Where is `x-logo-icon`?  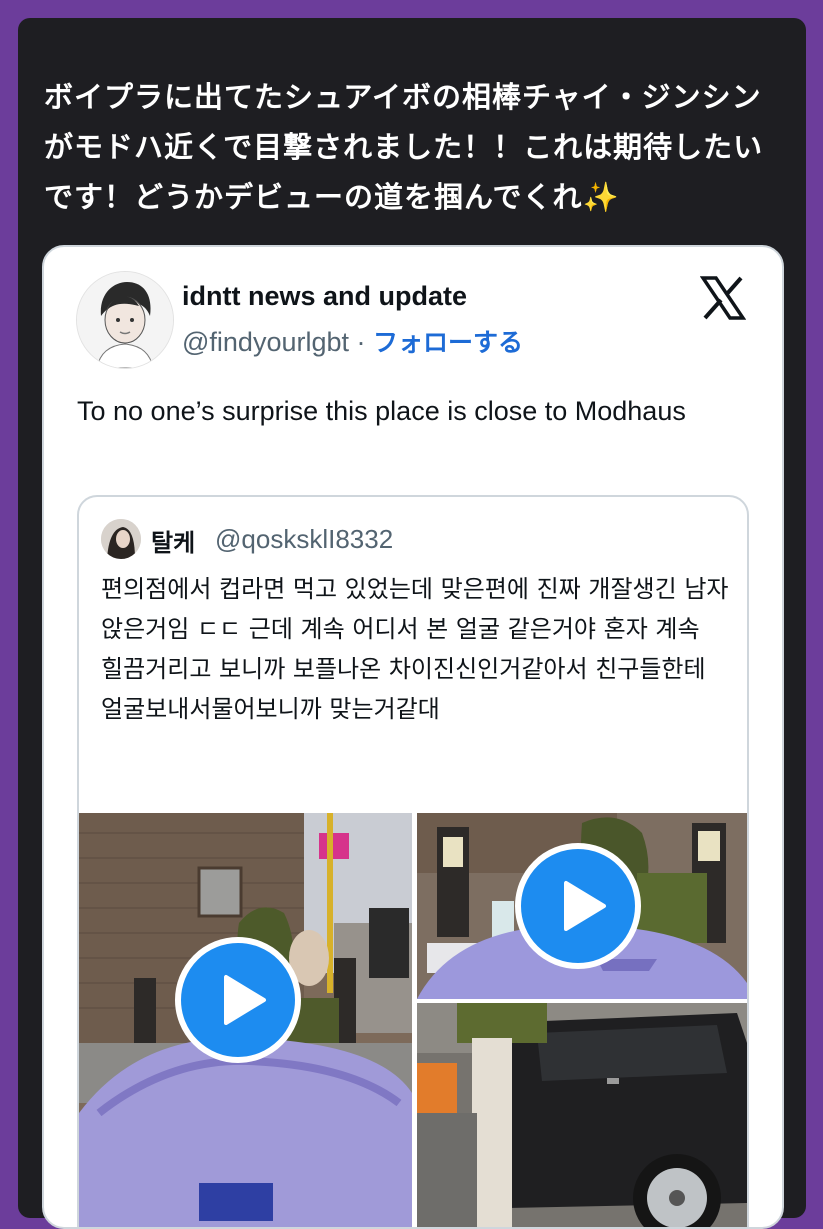
x-logo-icon is located at coordinates (723, 298).